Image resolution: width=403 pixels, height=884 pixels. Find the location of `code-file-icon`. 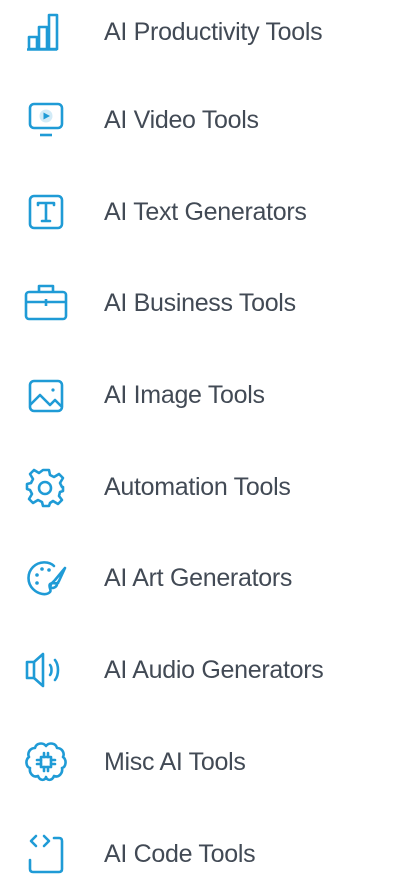

code-file-icon is located at coordinates (46, 854).